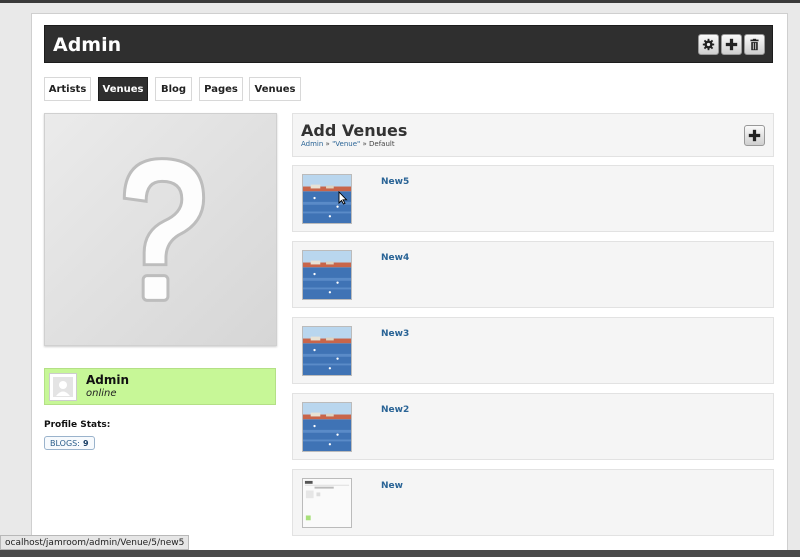  I want to click on tab-venues: Venues, so click(123, 89).